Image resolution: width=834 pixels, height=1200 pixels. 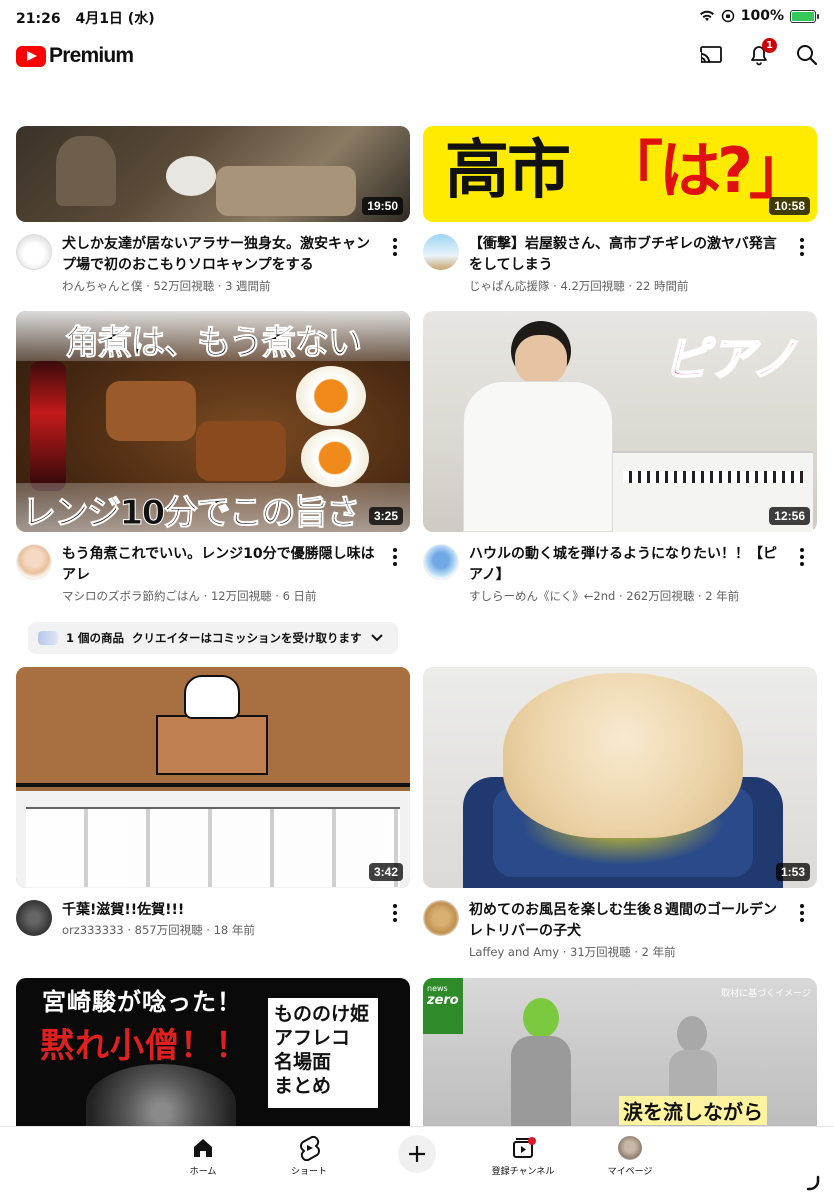 I want to click on video-duration: 19:50, so click(x=382, y=206).